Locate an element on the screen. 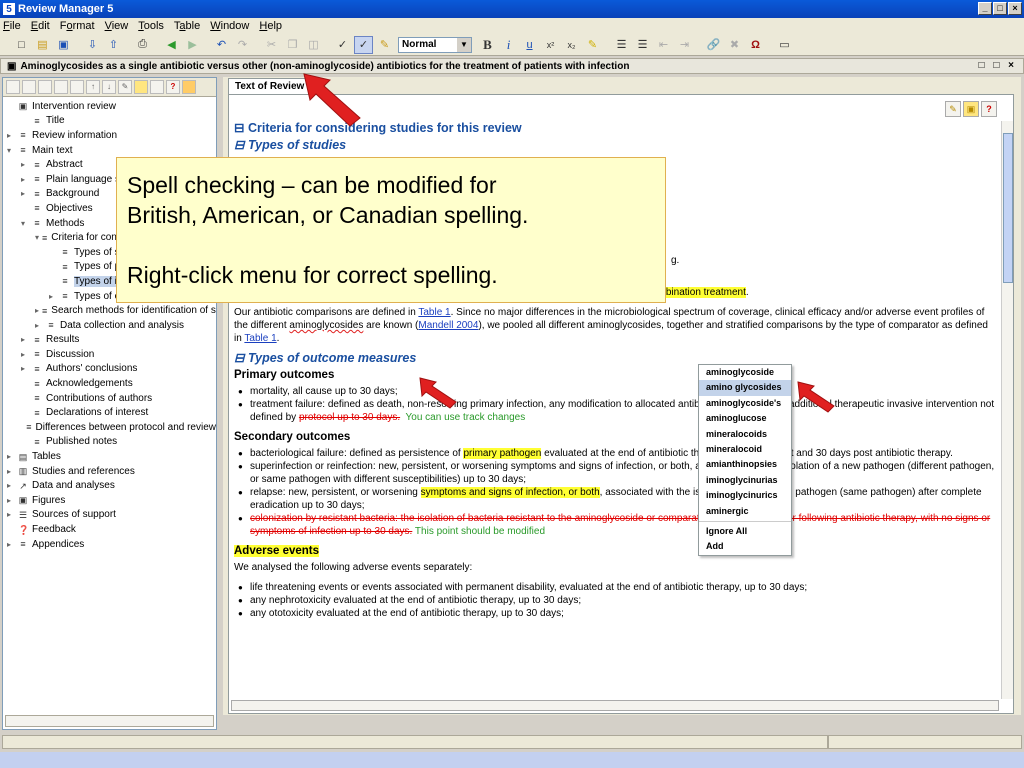 This screenshot has height=768, width=1024. document-window-controls: □ □ × is located at coordinates (998, 65).